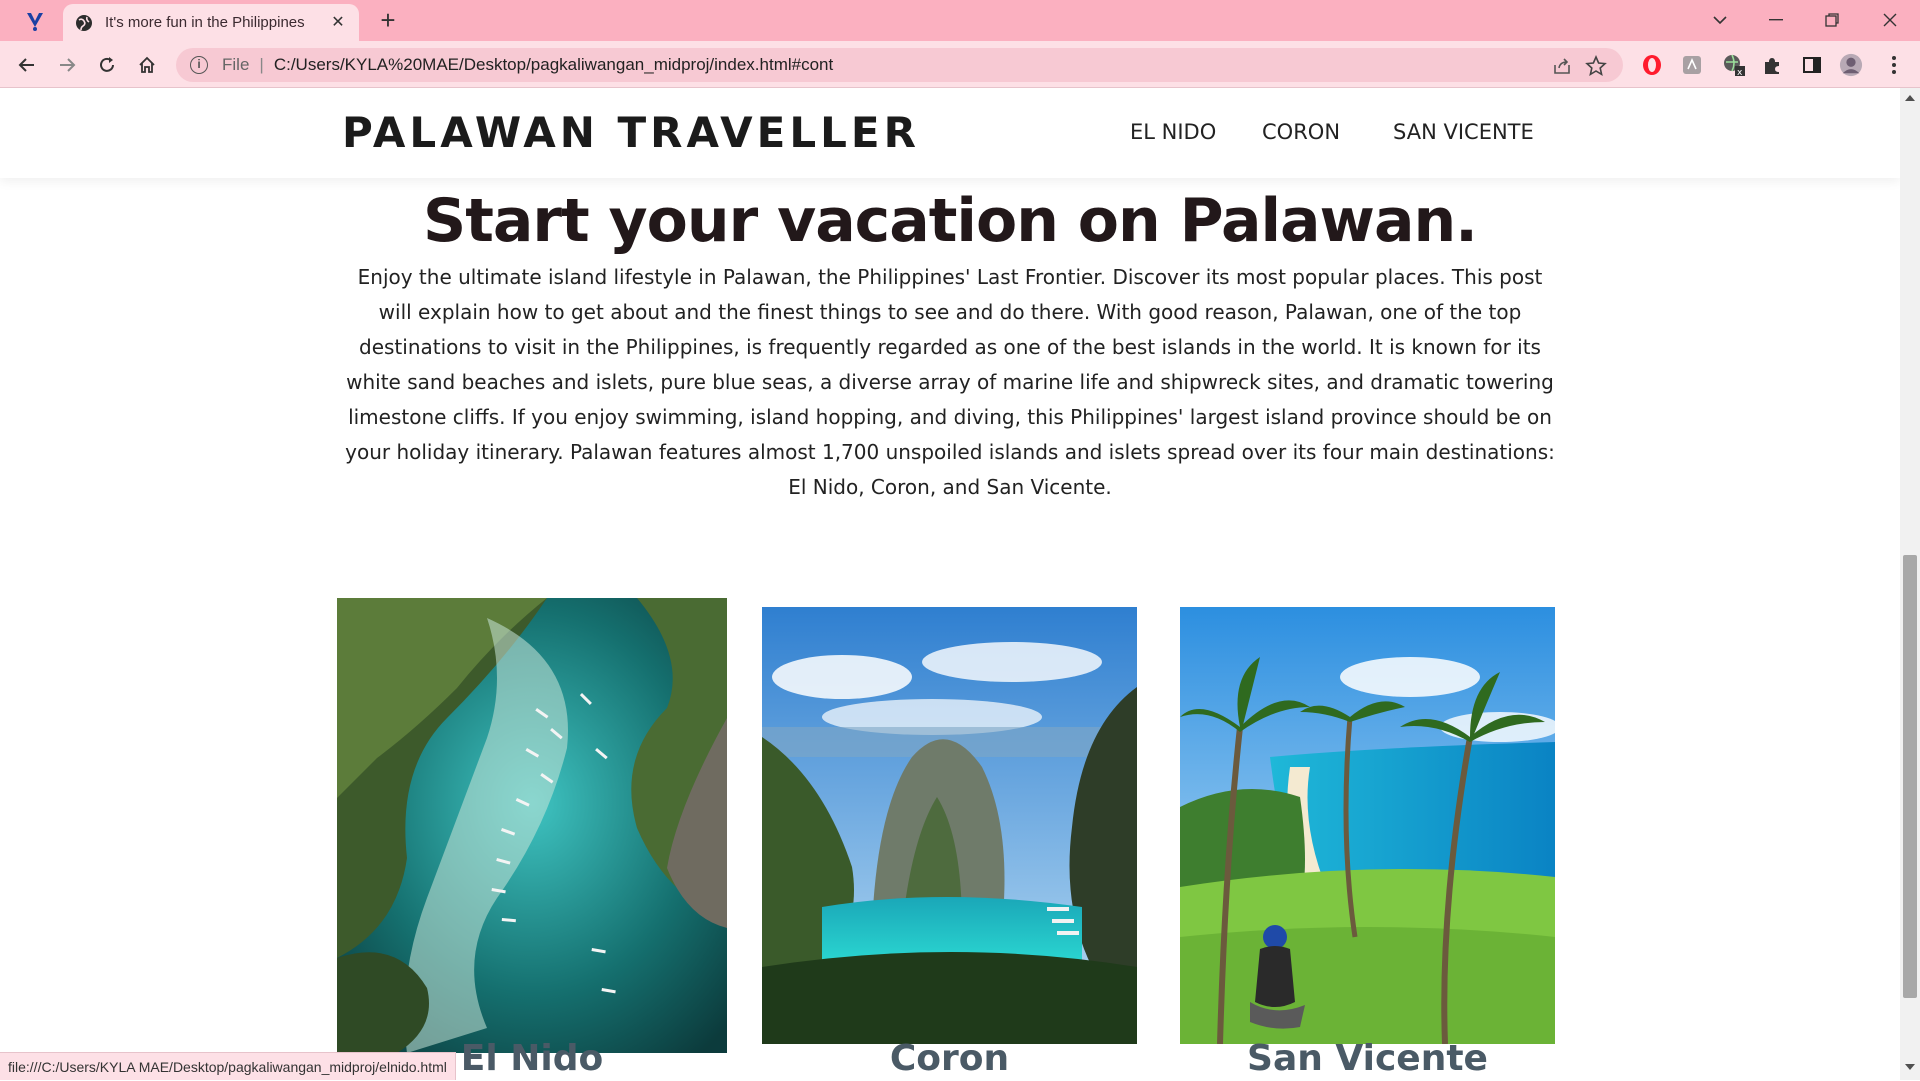 The width and height of the screenshot is (1920, 1081). What do you see at coordinates (338, 23) in the screenshot?
I see `tab-close-icon: ✕` at bounding box center [338, 23].